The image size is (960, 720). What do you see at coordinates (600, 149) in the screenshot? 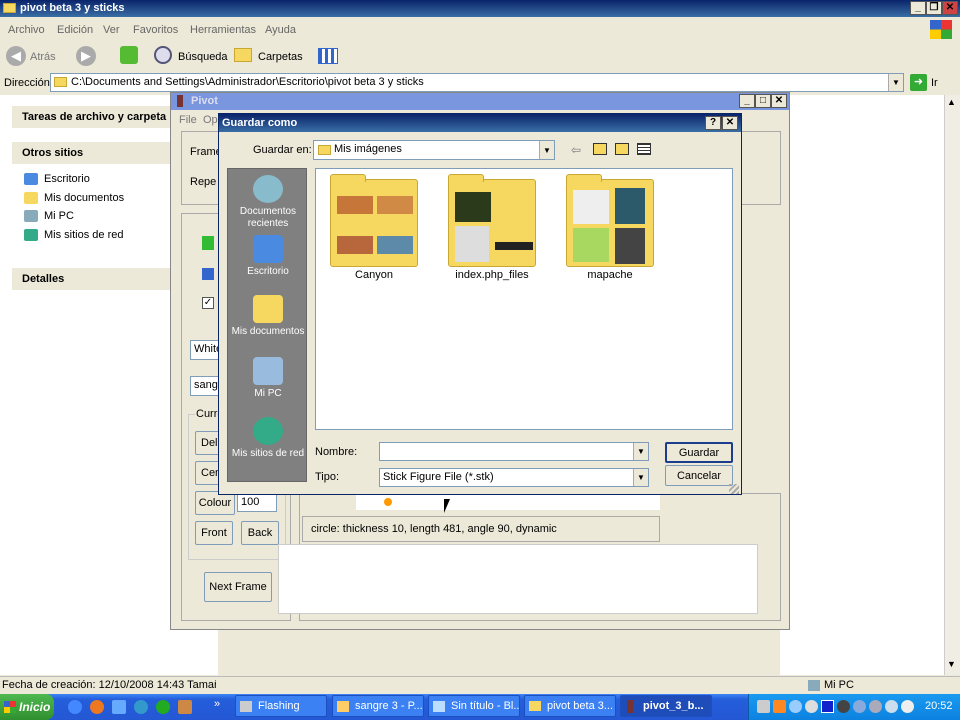
I see `up-one-level-icon` at bounding box center [600, 149].